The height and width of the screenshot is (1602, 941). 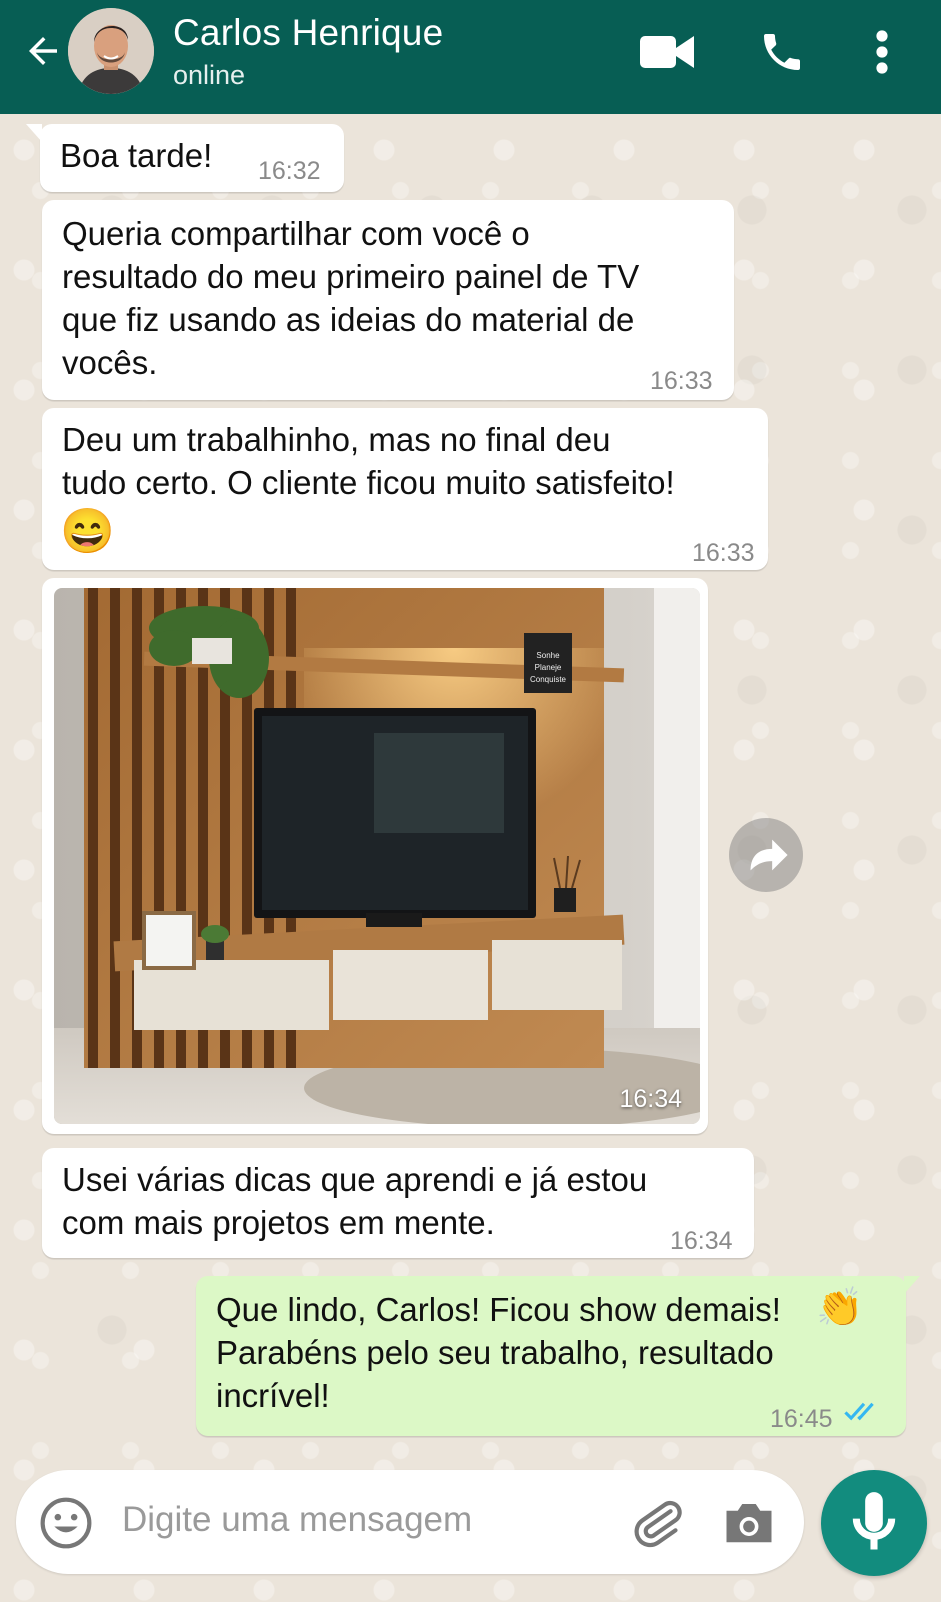 What do you see at coordinates (87, 531) in the screenshot?
I see `grinning-emoji: 😄` at bounding box center [87, 531].